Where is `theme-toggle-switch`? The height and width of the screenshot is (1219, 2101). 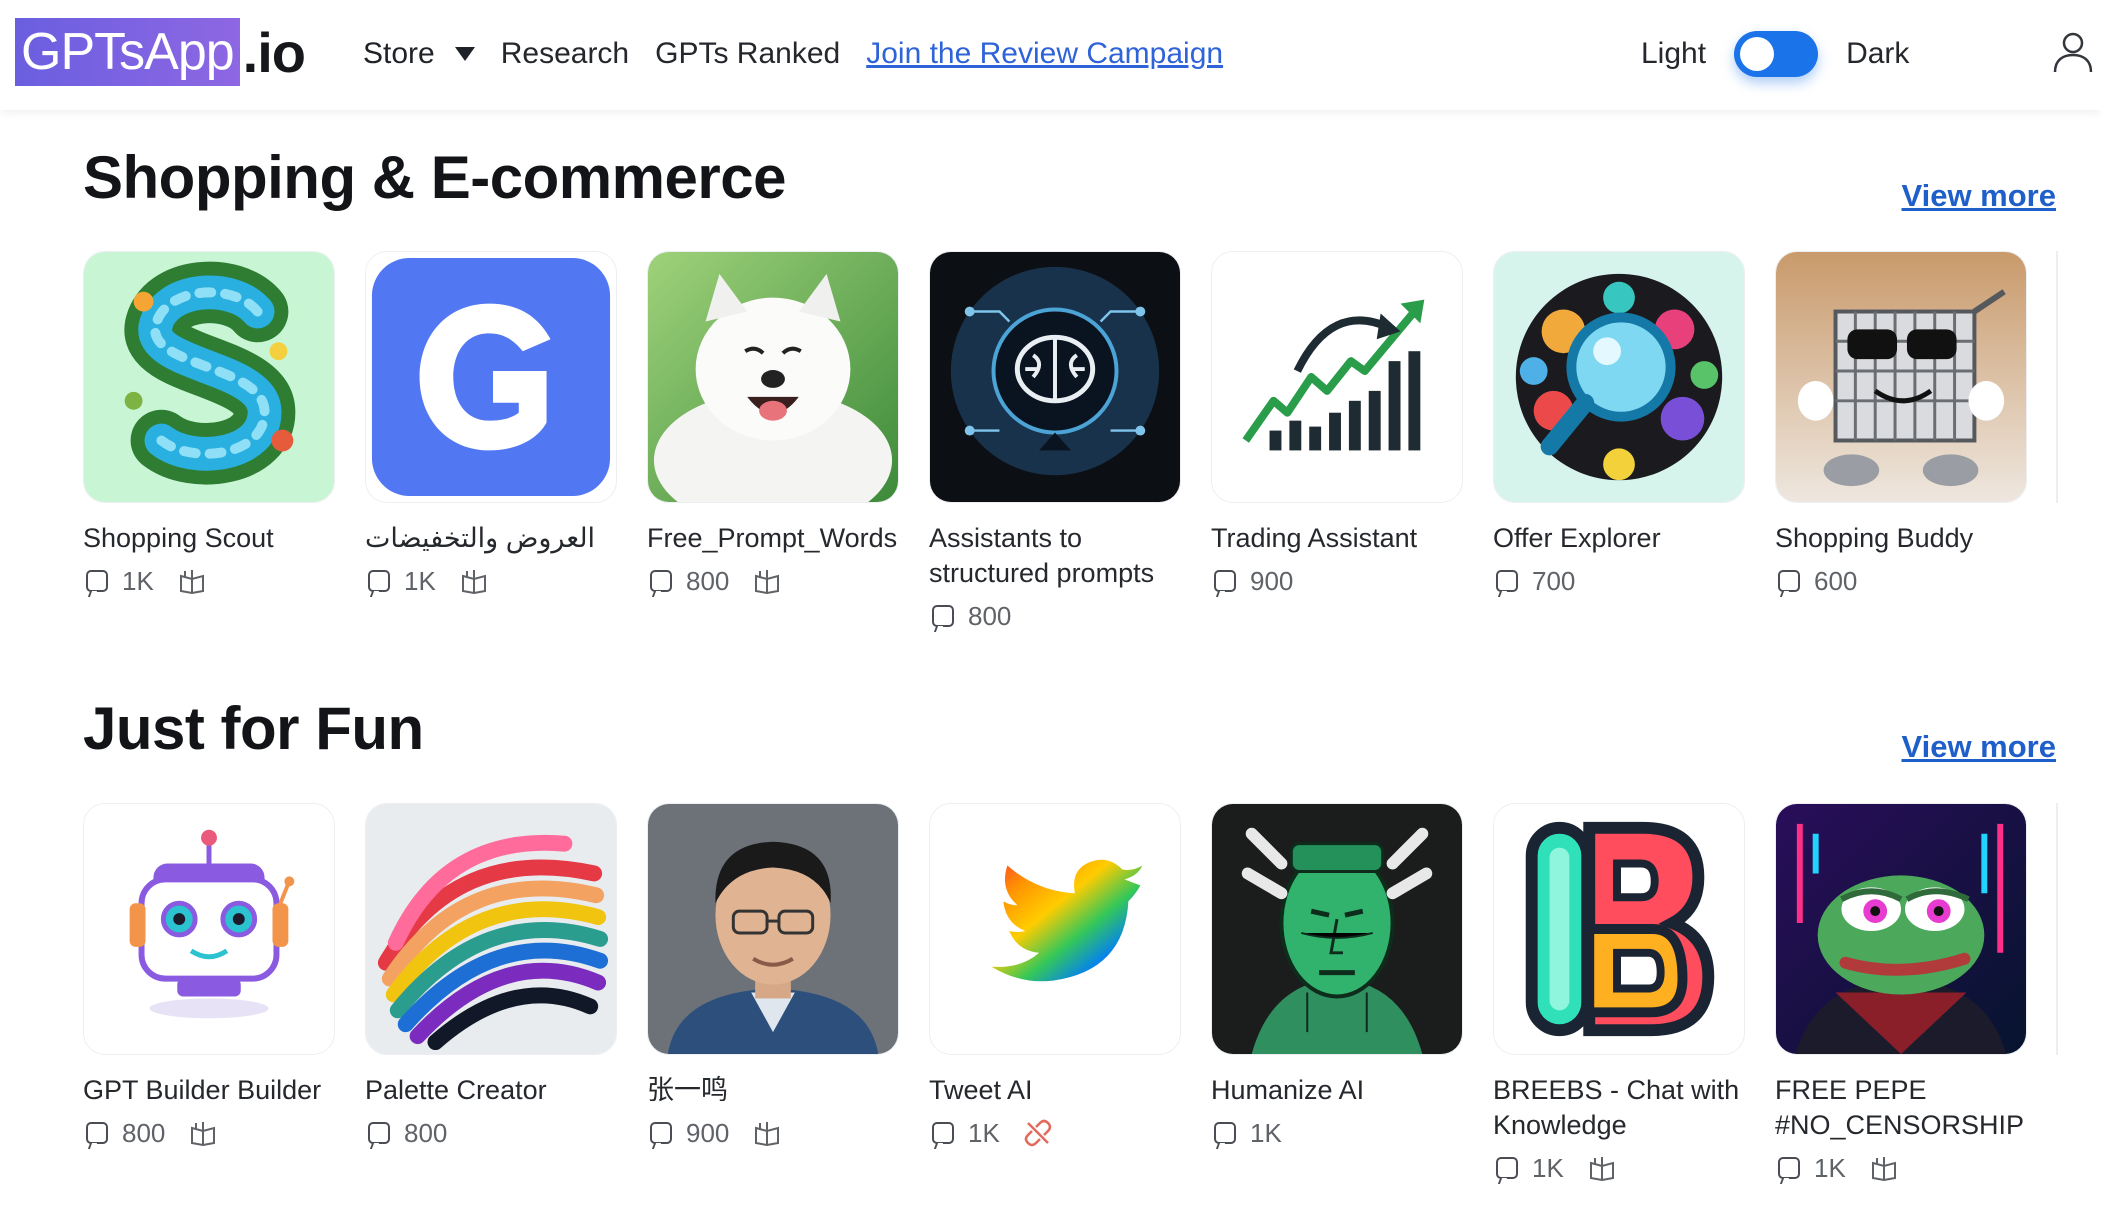 theme-toggle-switch is located at coordinates (1776, 54).